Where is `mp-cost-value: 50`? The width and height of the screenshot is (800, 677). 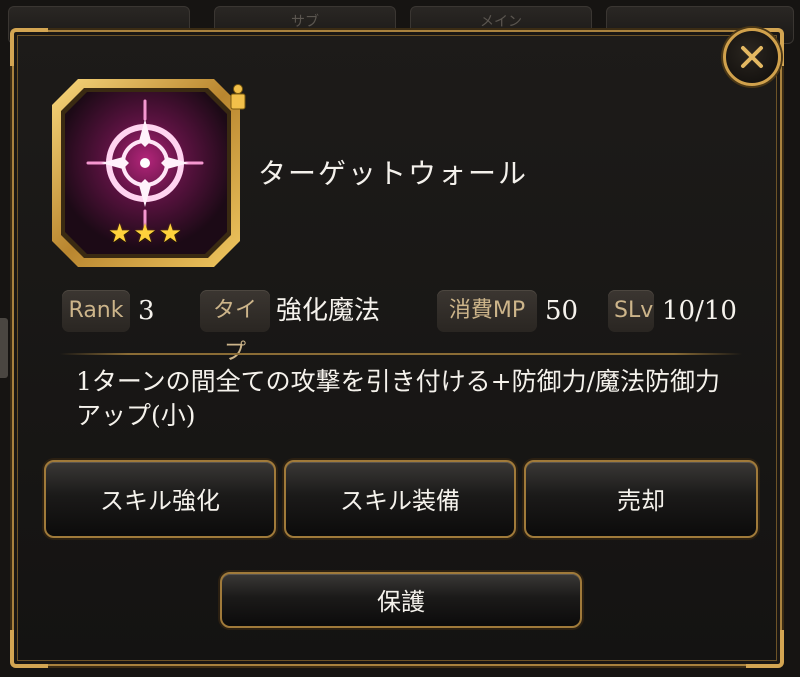 mp-cost-value: 50 is located at coordinates (562, 311).